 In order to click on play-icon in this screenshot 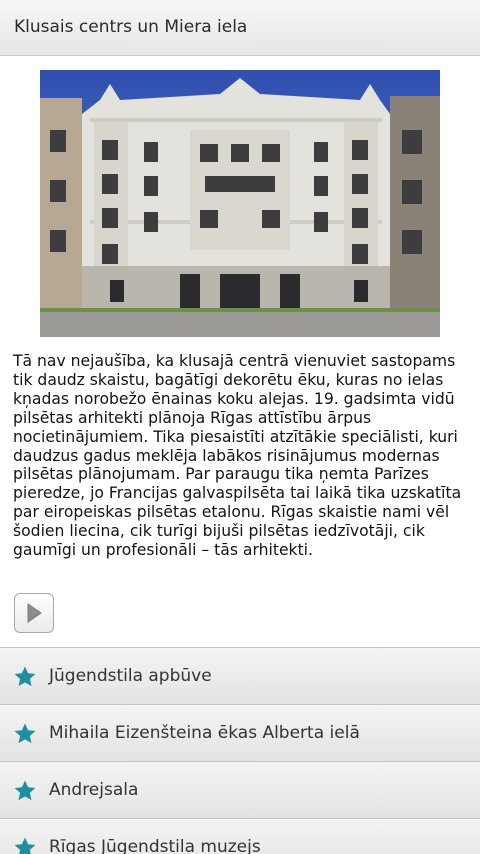, I will do `click(34, 613)`.